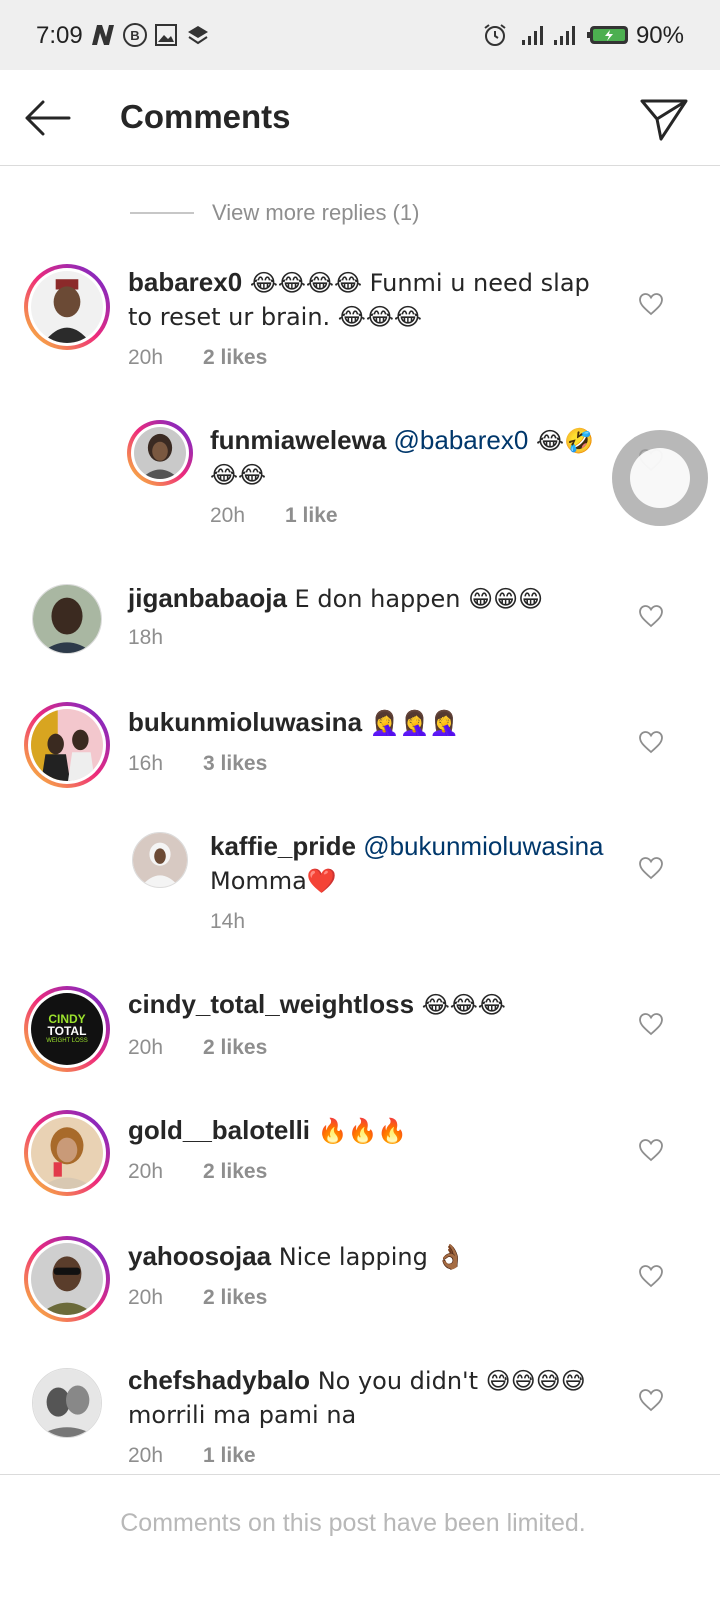  What do you see at coordinates (415, 599) in the screenshot?
I see `comment-text: E don happen 😁😁😁` at bounding box center [415, 599].